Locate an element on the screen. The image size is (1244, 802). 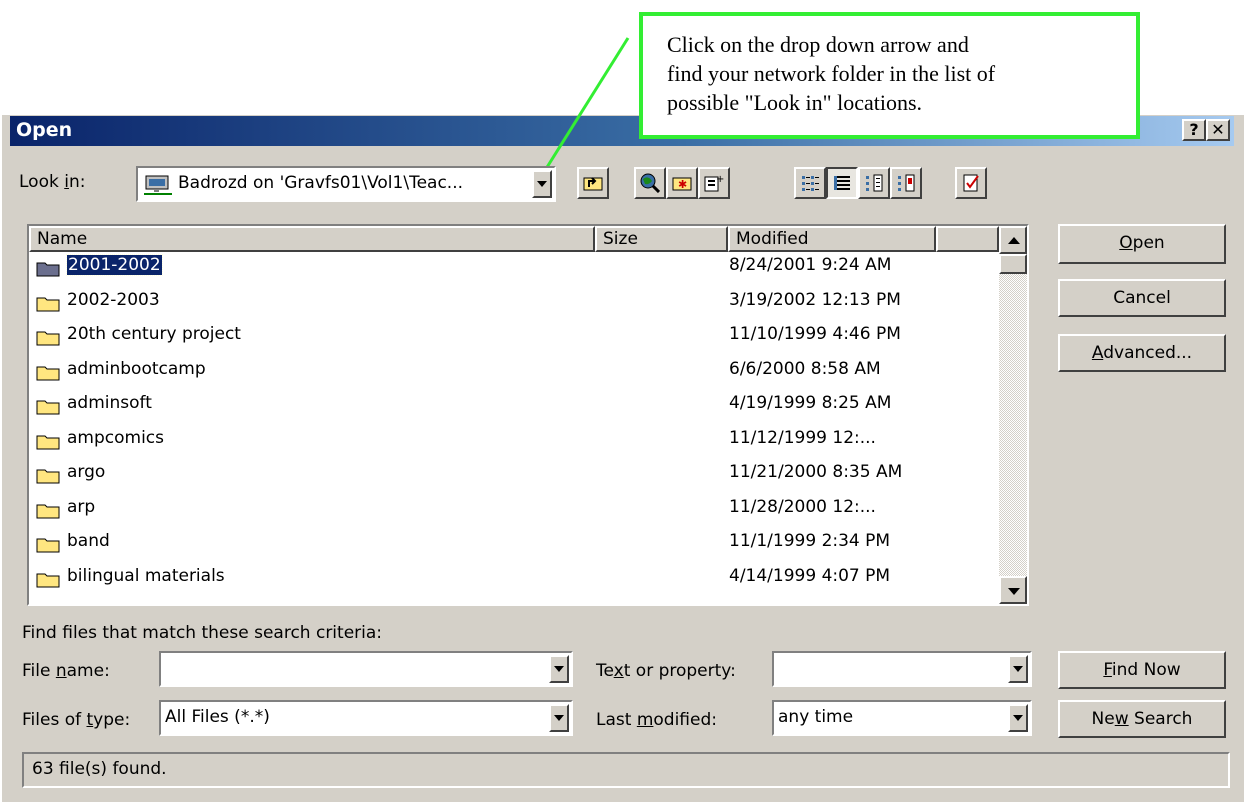
file-name-dropdown-arrow is located at coordinates (559, 669).